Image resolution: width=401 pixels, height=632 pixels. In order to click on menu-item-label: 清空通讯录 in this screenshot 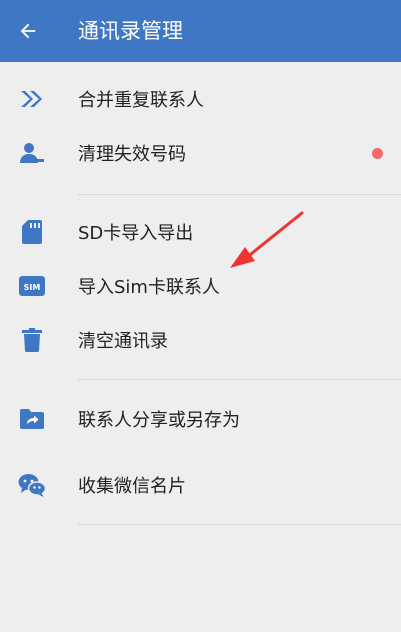, I will do `click(123, 341)`.